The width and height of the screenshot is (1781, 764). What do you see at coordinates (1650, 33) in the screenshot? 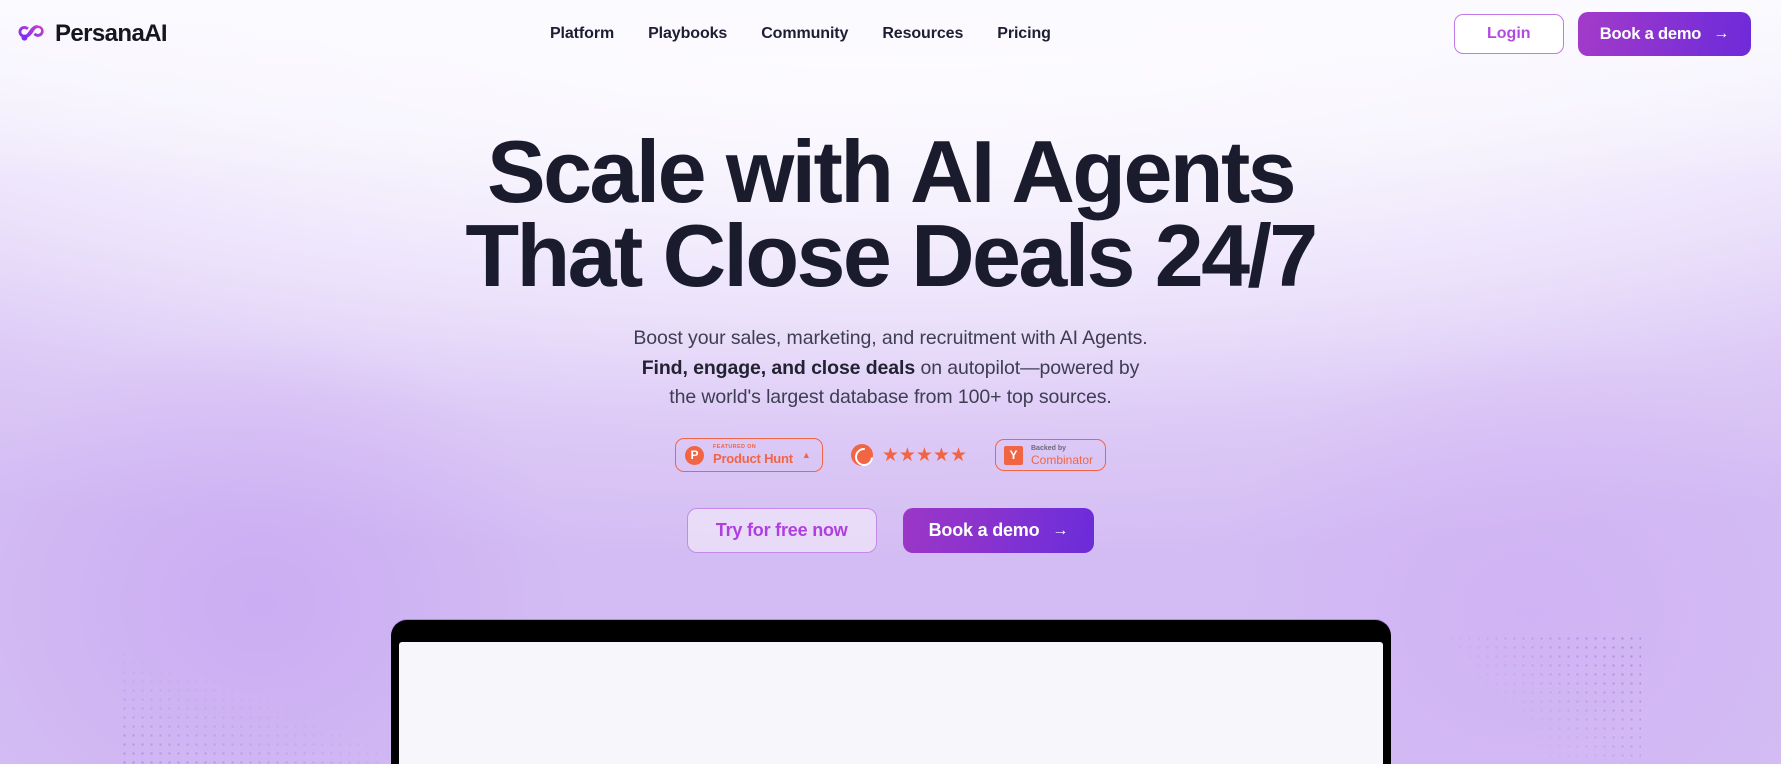
I see `book-demo-nav-label: Book a demo` at bounding box center [1650, 33].